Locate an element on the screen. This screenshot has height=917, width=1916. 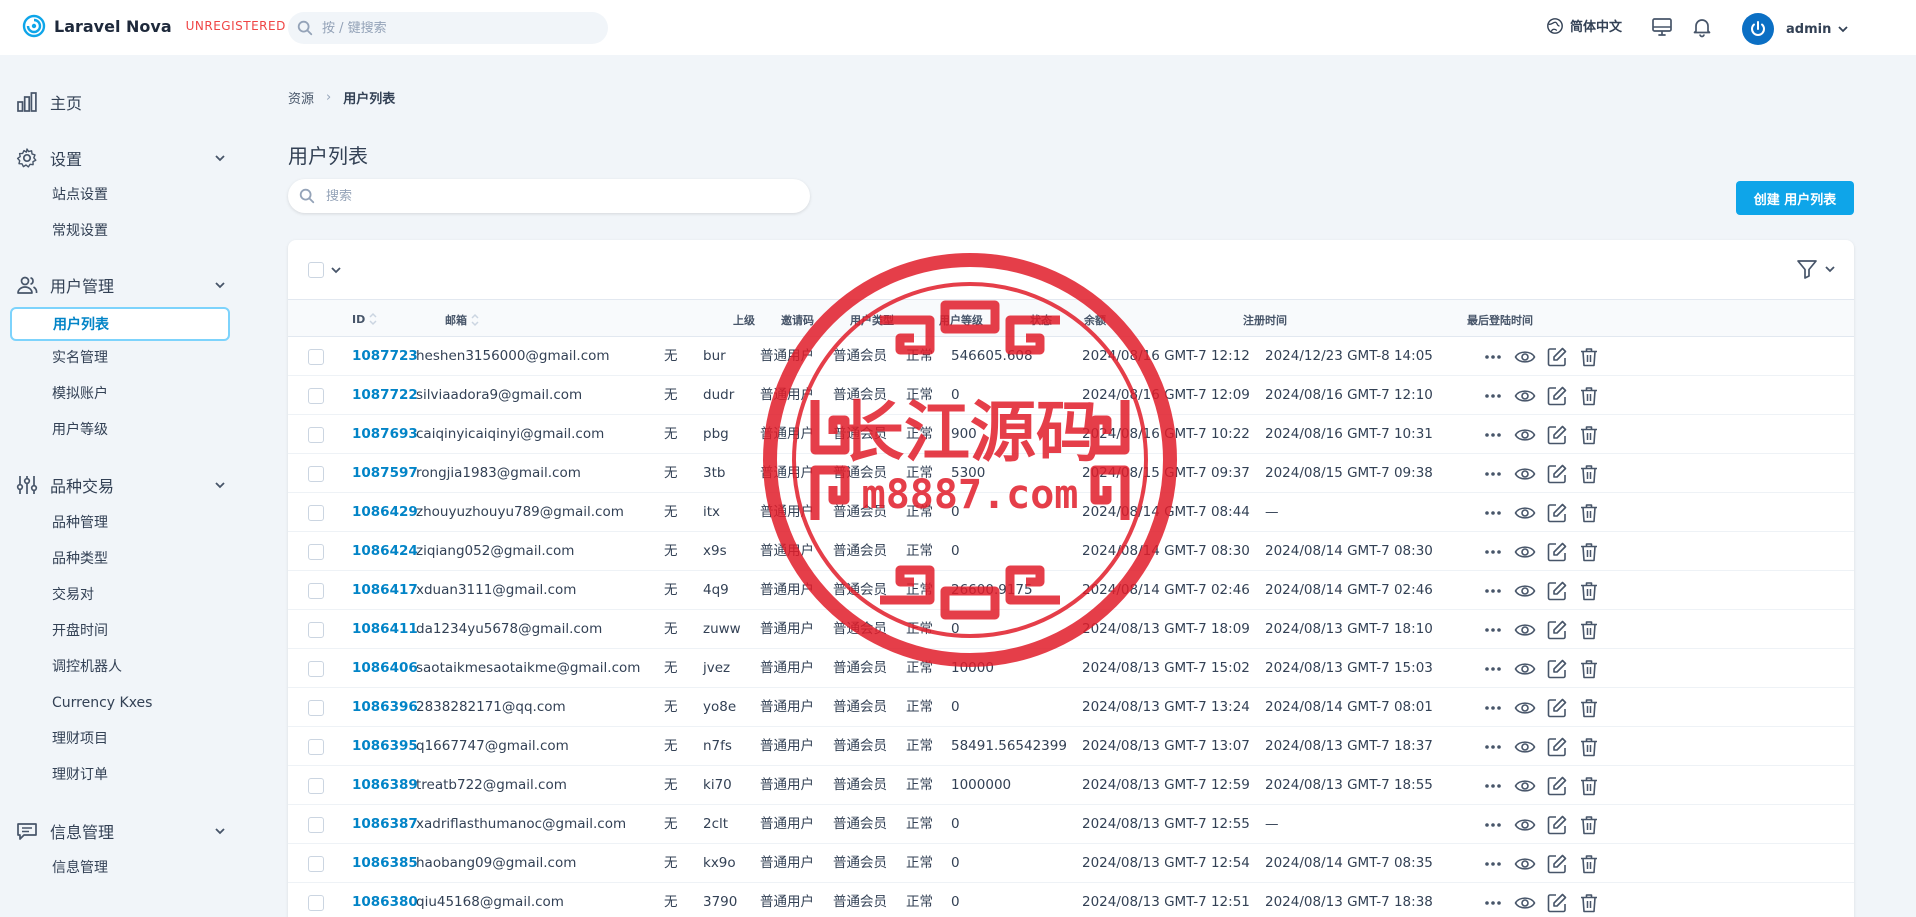
global-search-input is located at coordinates (452, 28).